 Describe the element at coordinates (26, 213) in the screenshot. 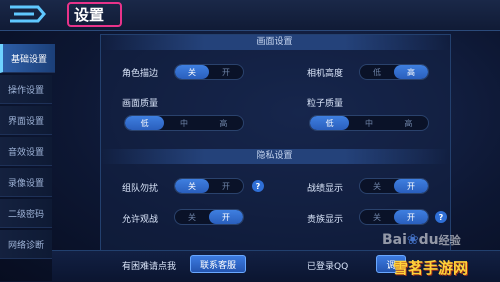

I see `sidebar-item-password: 二级密码` at that location.